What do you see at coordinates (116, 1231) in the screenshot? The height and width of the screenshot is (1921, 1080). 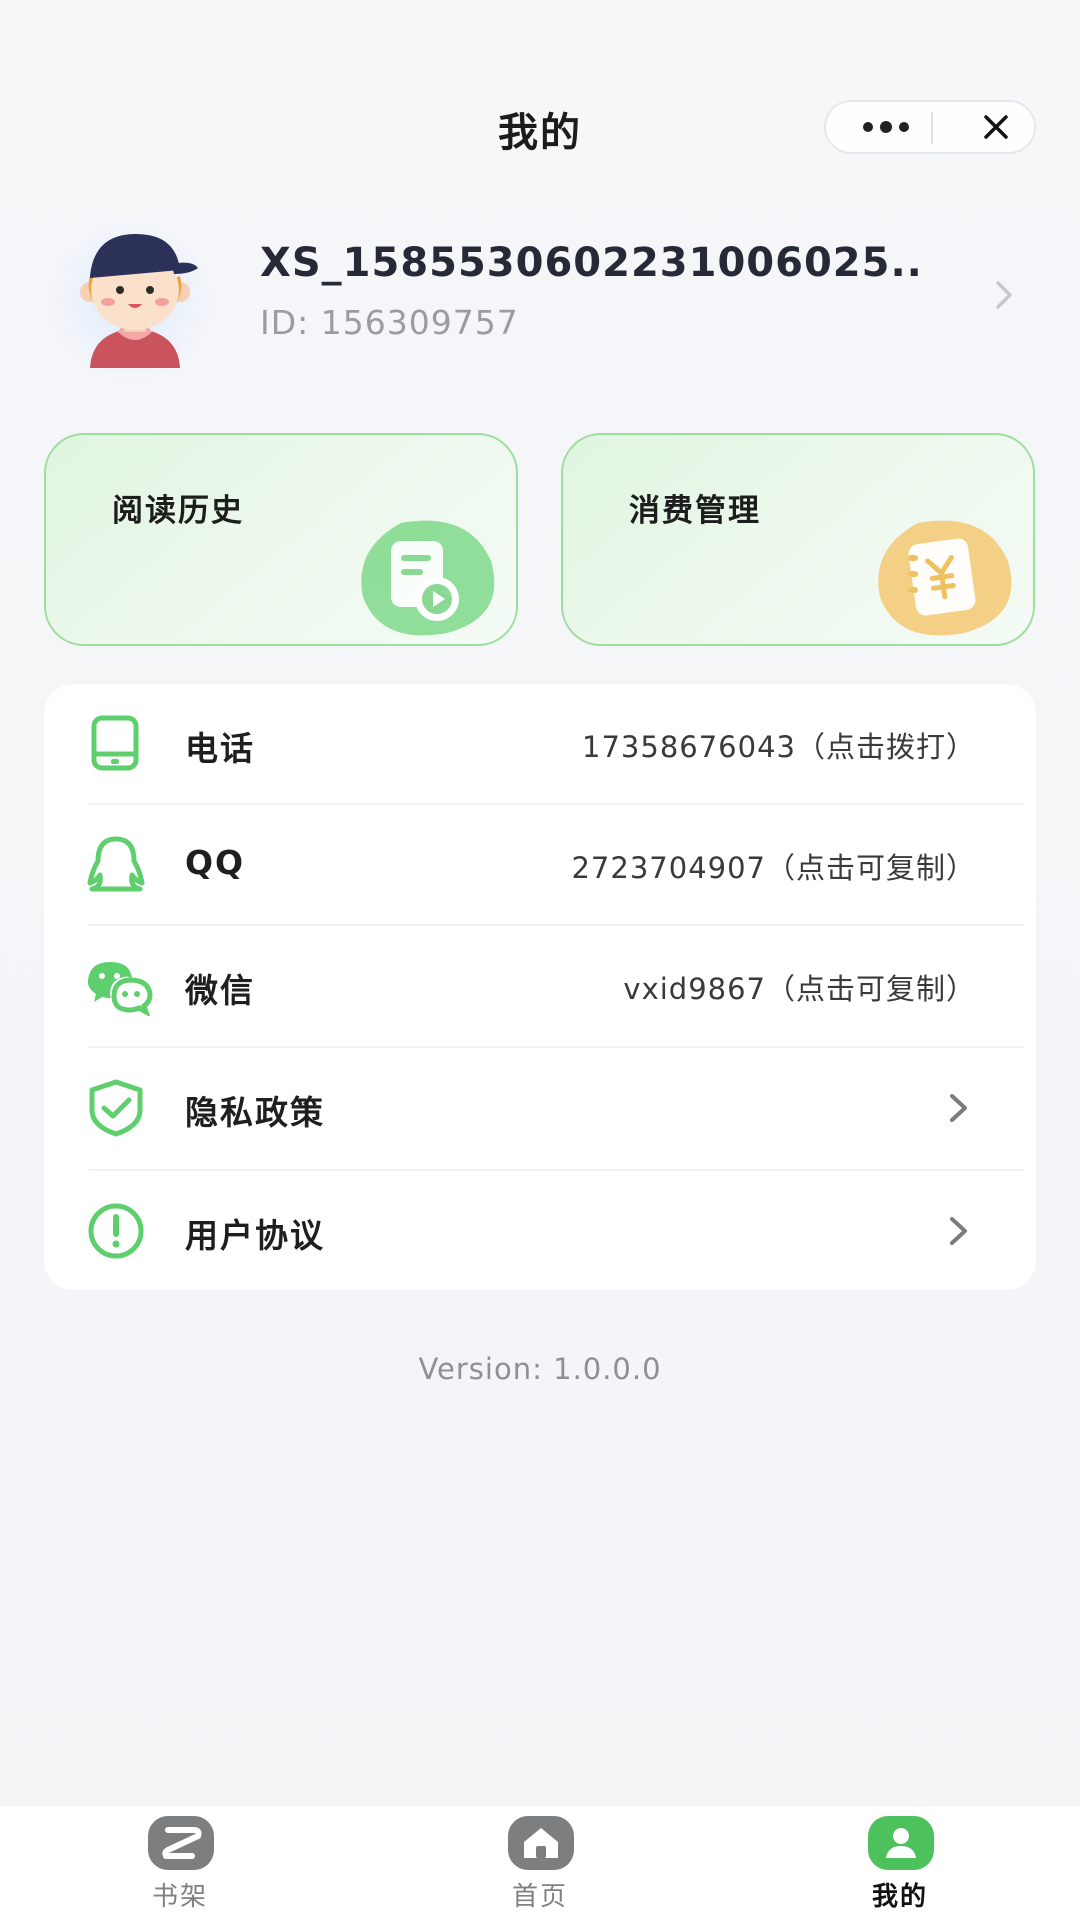 I see `exclamation-circle-icon` at bounding box center [116, 1231].